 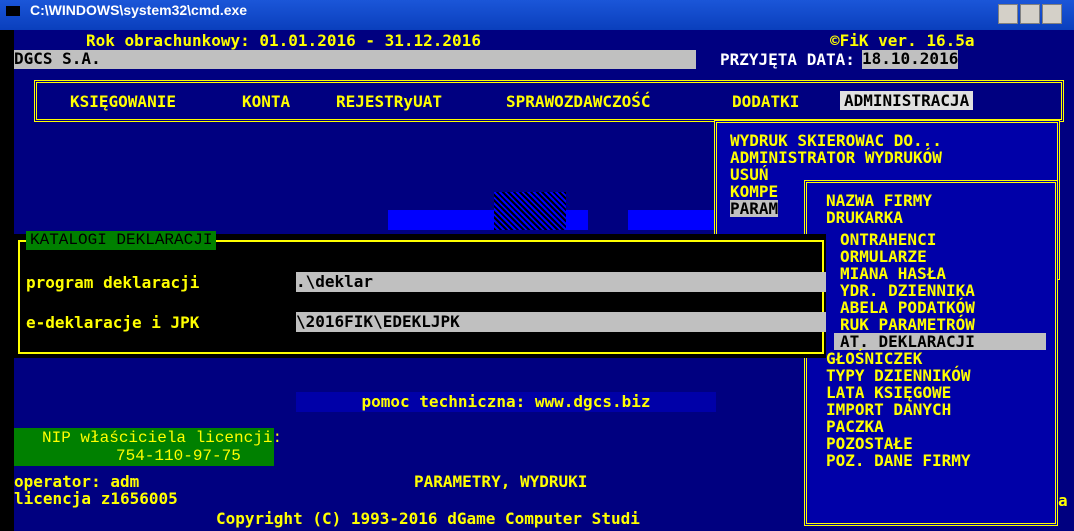 I want to click on menu-rejestry: REJESTRyUAT, so click(x=389, y=101).